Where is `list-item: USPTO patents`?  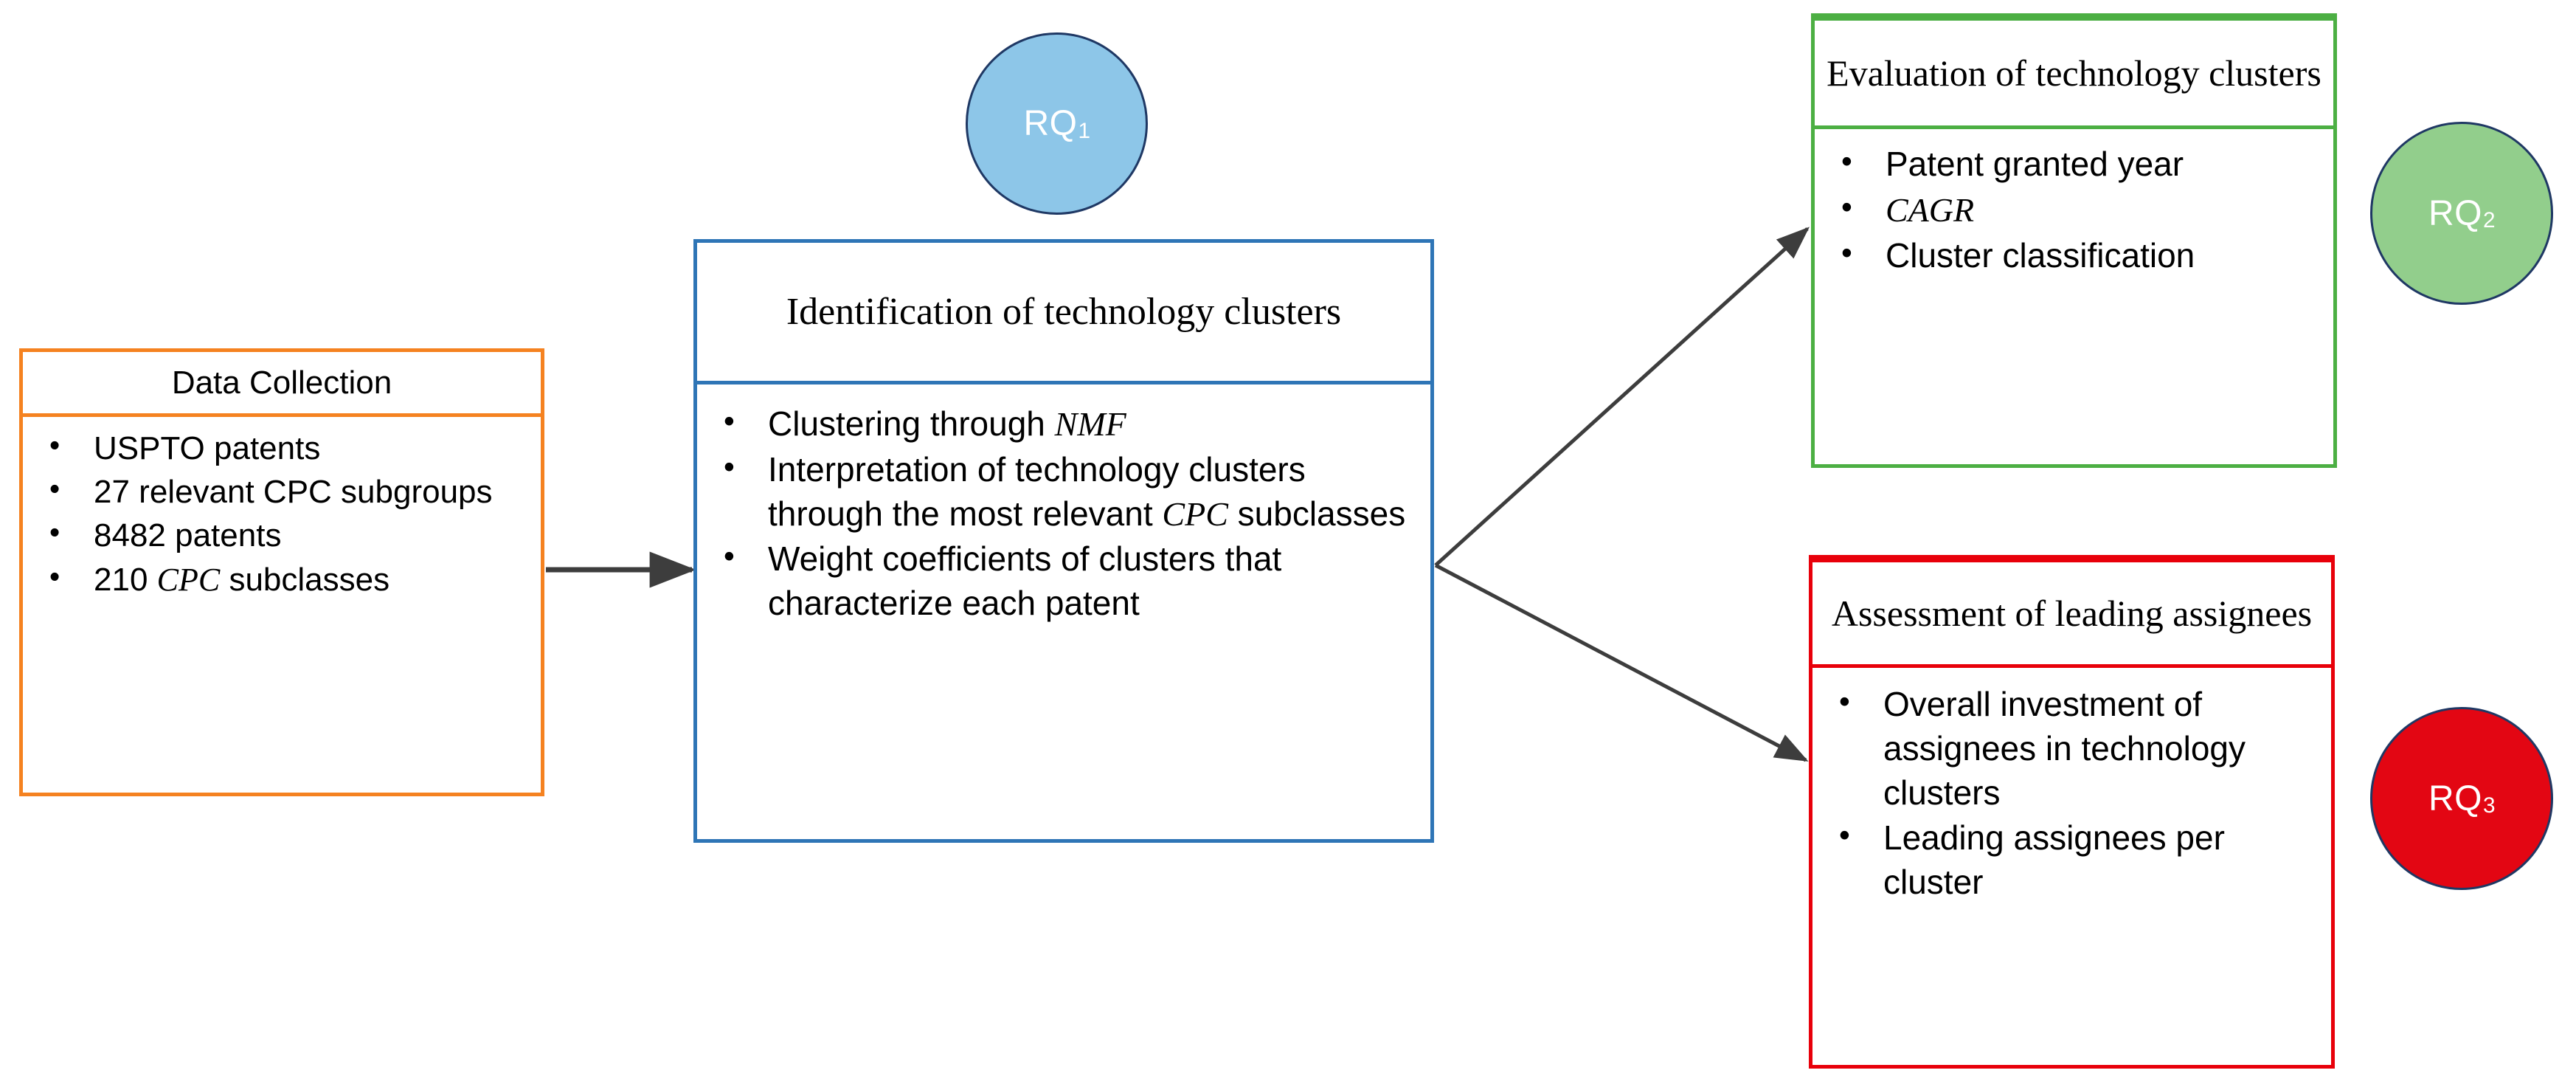 list-item: USPTO patents is located at coordinates (281, 447).